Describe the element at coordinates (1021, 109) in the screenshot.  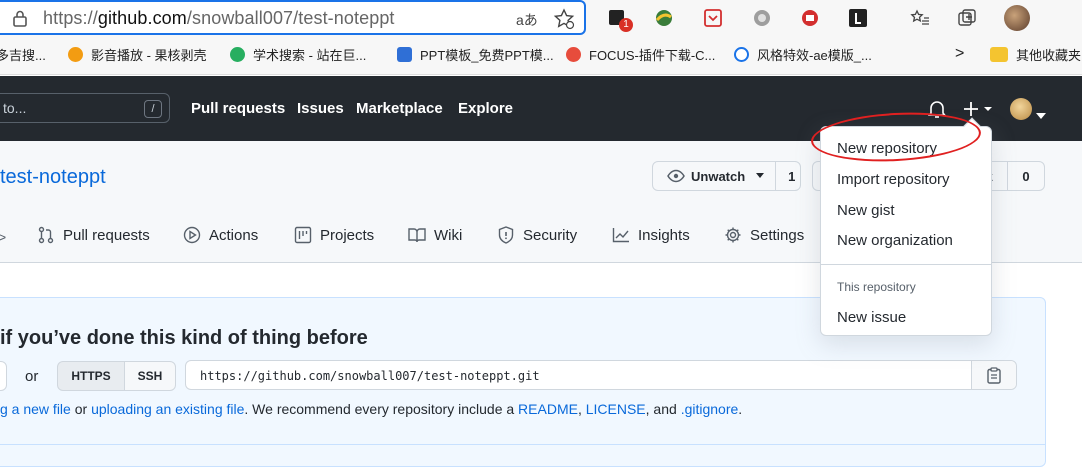
I see `user-avatar-menu` at that location.